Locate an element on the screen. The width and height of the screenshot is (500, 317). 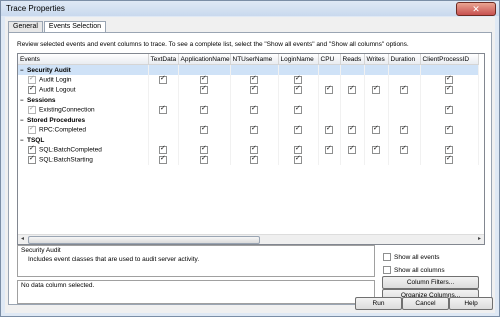
close-button: ✕ is located at coordinates (476, 9).